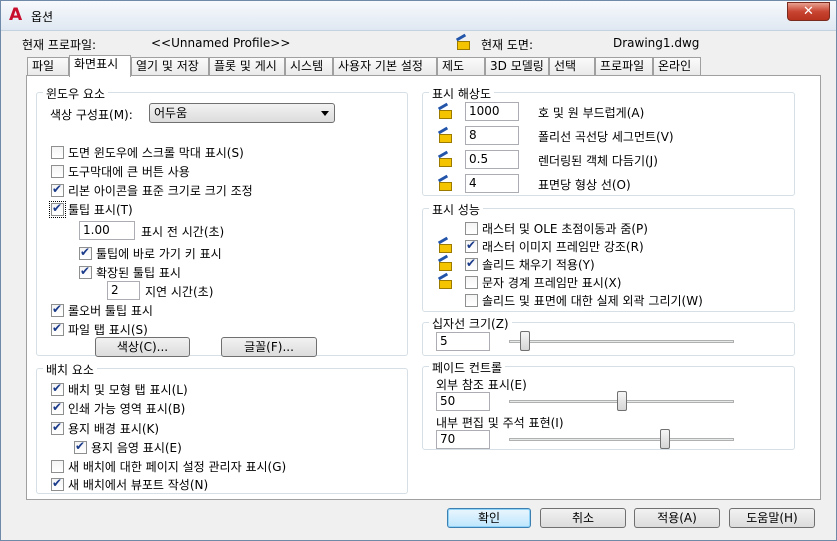 The width and height of the screenshot is (837, 541). What do you see at coordinates (583, 518) in the screenshot?
I see `cancel-button: 취소` at bounding box center [583, 518].